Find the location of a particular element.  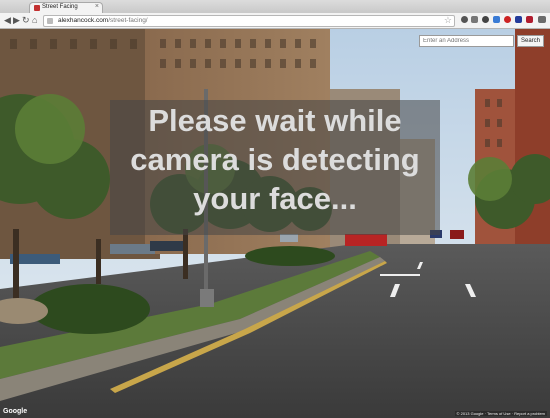

tab-close-icon: × is located at coordinates (97, 6).